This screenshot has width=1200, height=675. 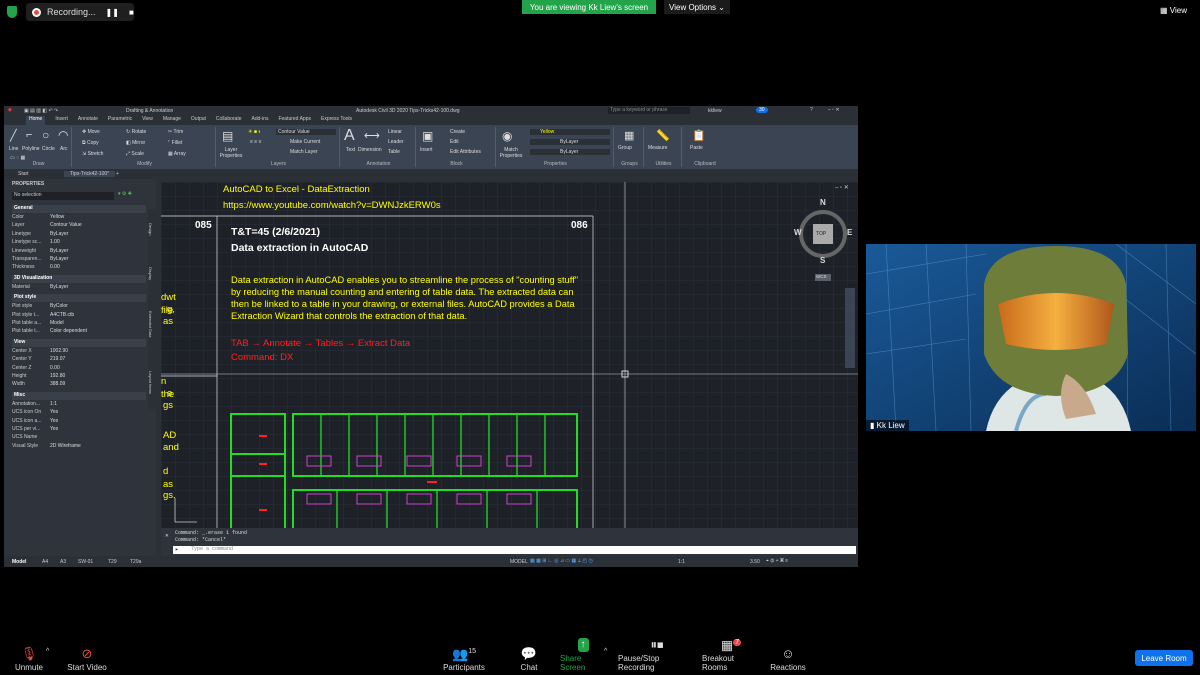 I want to click on match-layer-button: Match Layer, so click(x=304, y=152).